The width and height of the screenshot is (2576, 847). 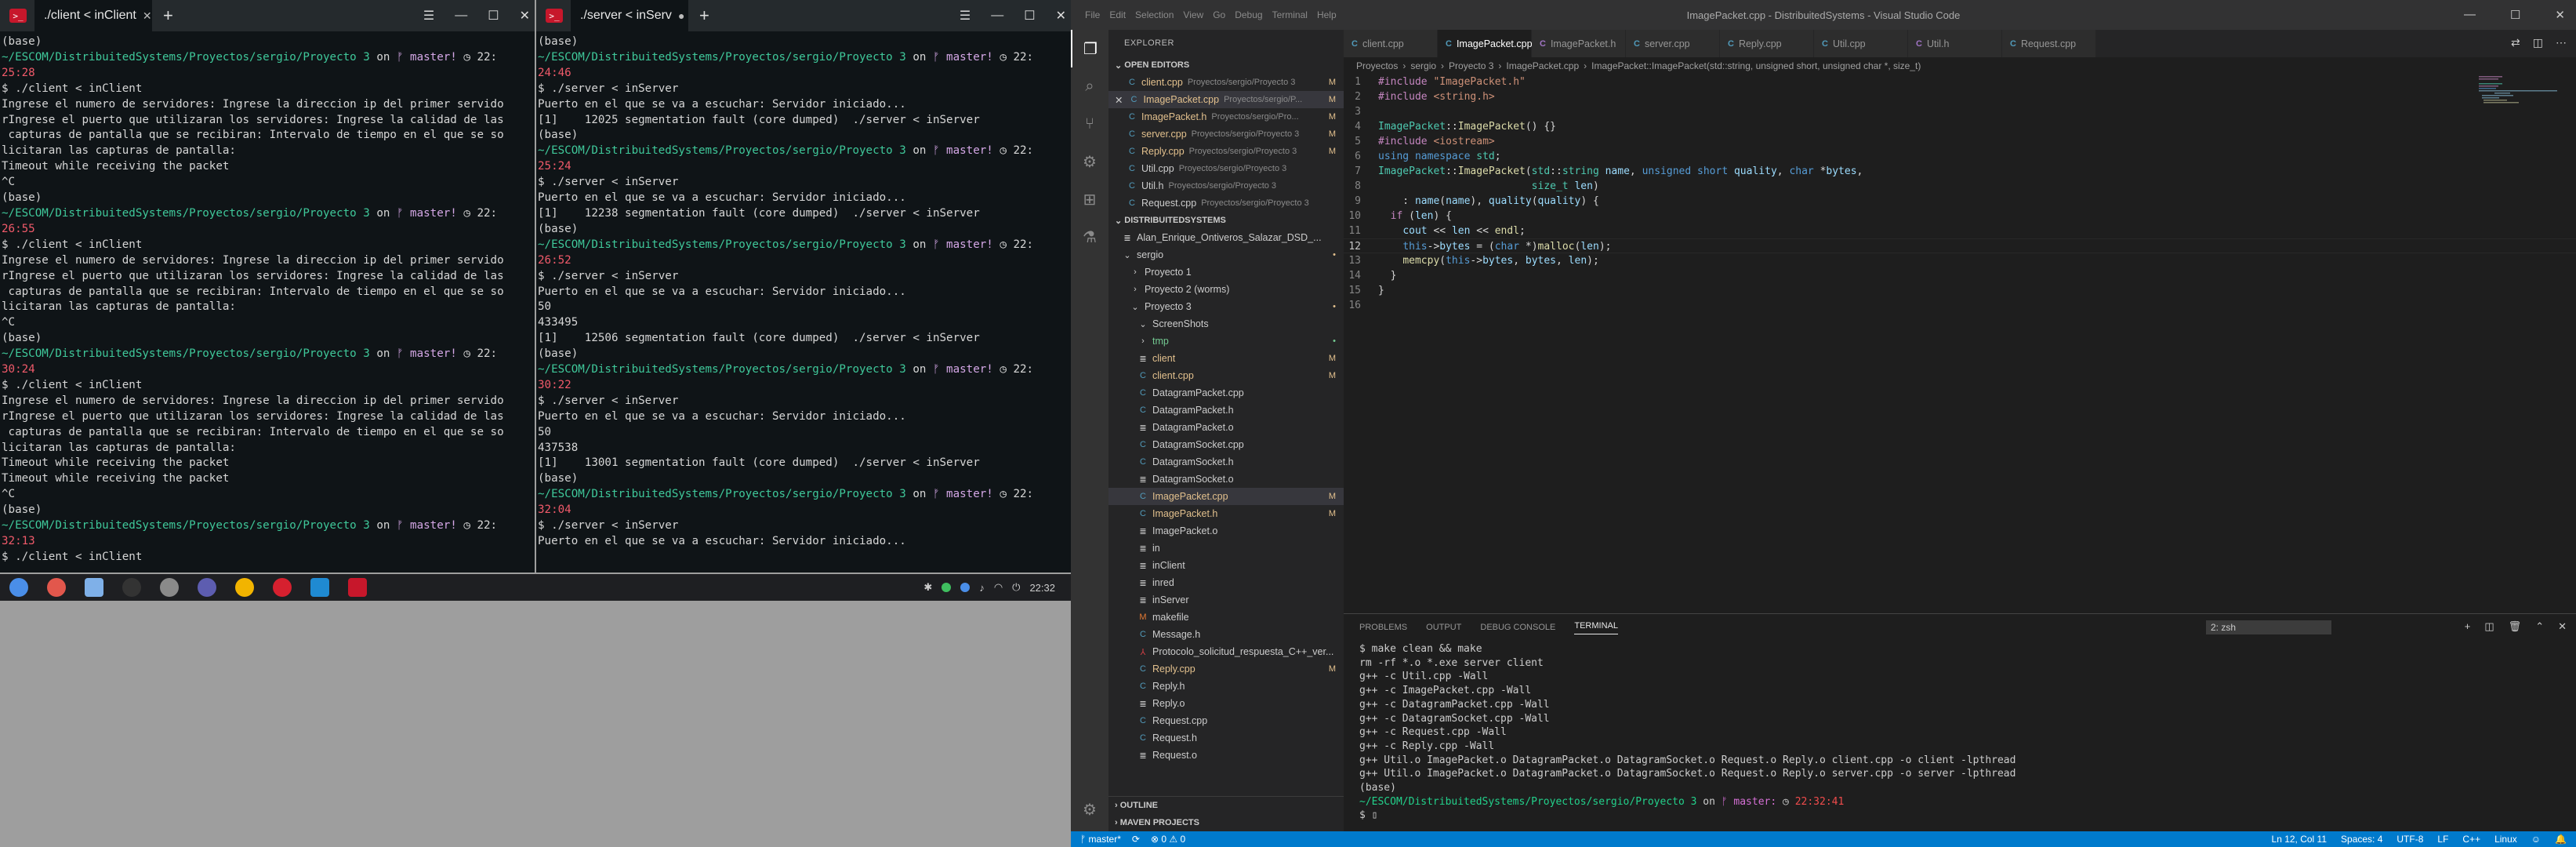 What do you see at coordinates (1673, 43) in the screenshot?
I see `editor-tab: Cserver.cpp` at bounding box center [1673, 43].